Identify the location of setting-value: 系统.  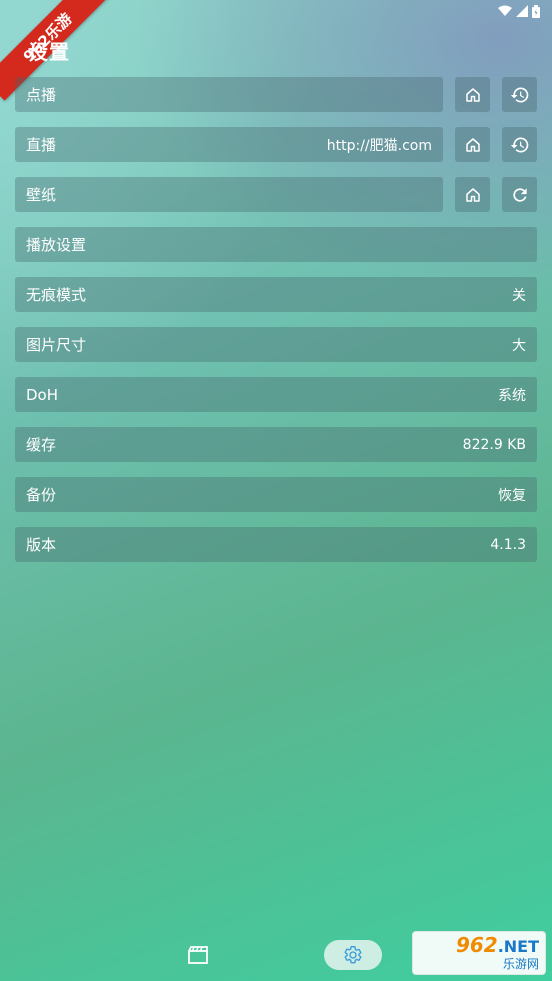
(512, 395).